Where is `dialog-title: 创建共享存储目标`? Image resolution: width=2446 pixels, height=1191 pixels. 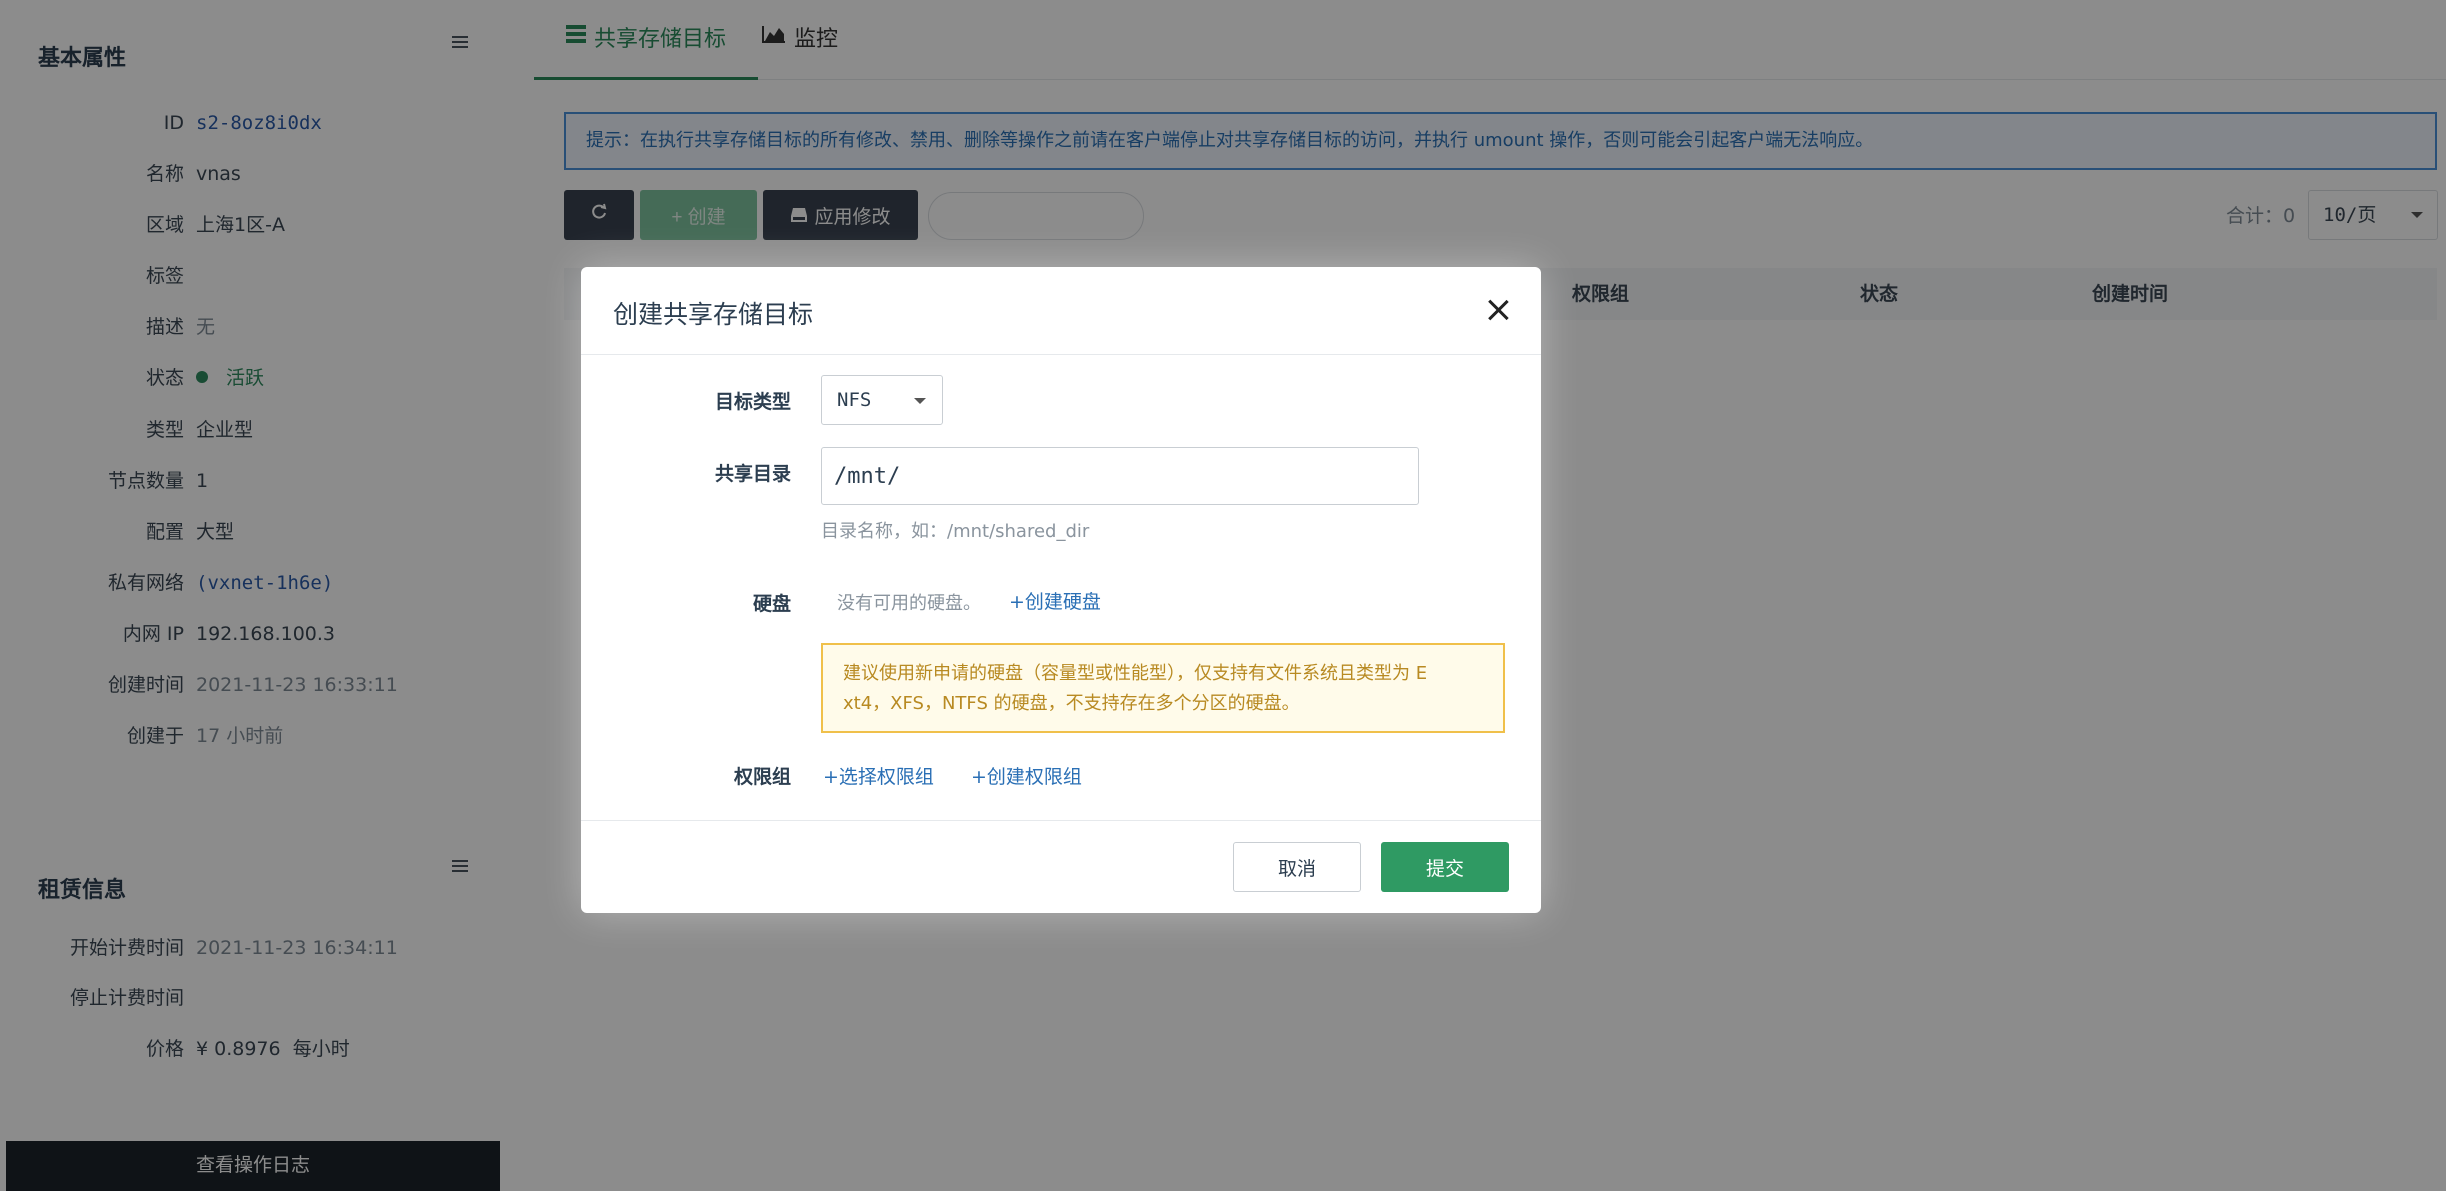
dialog-title: 创建共享存储目标 is located at coordinates (713, 314).